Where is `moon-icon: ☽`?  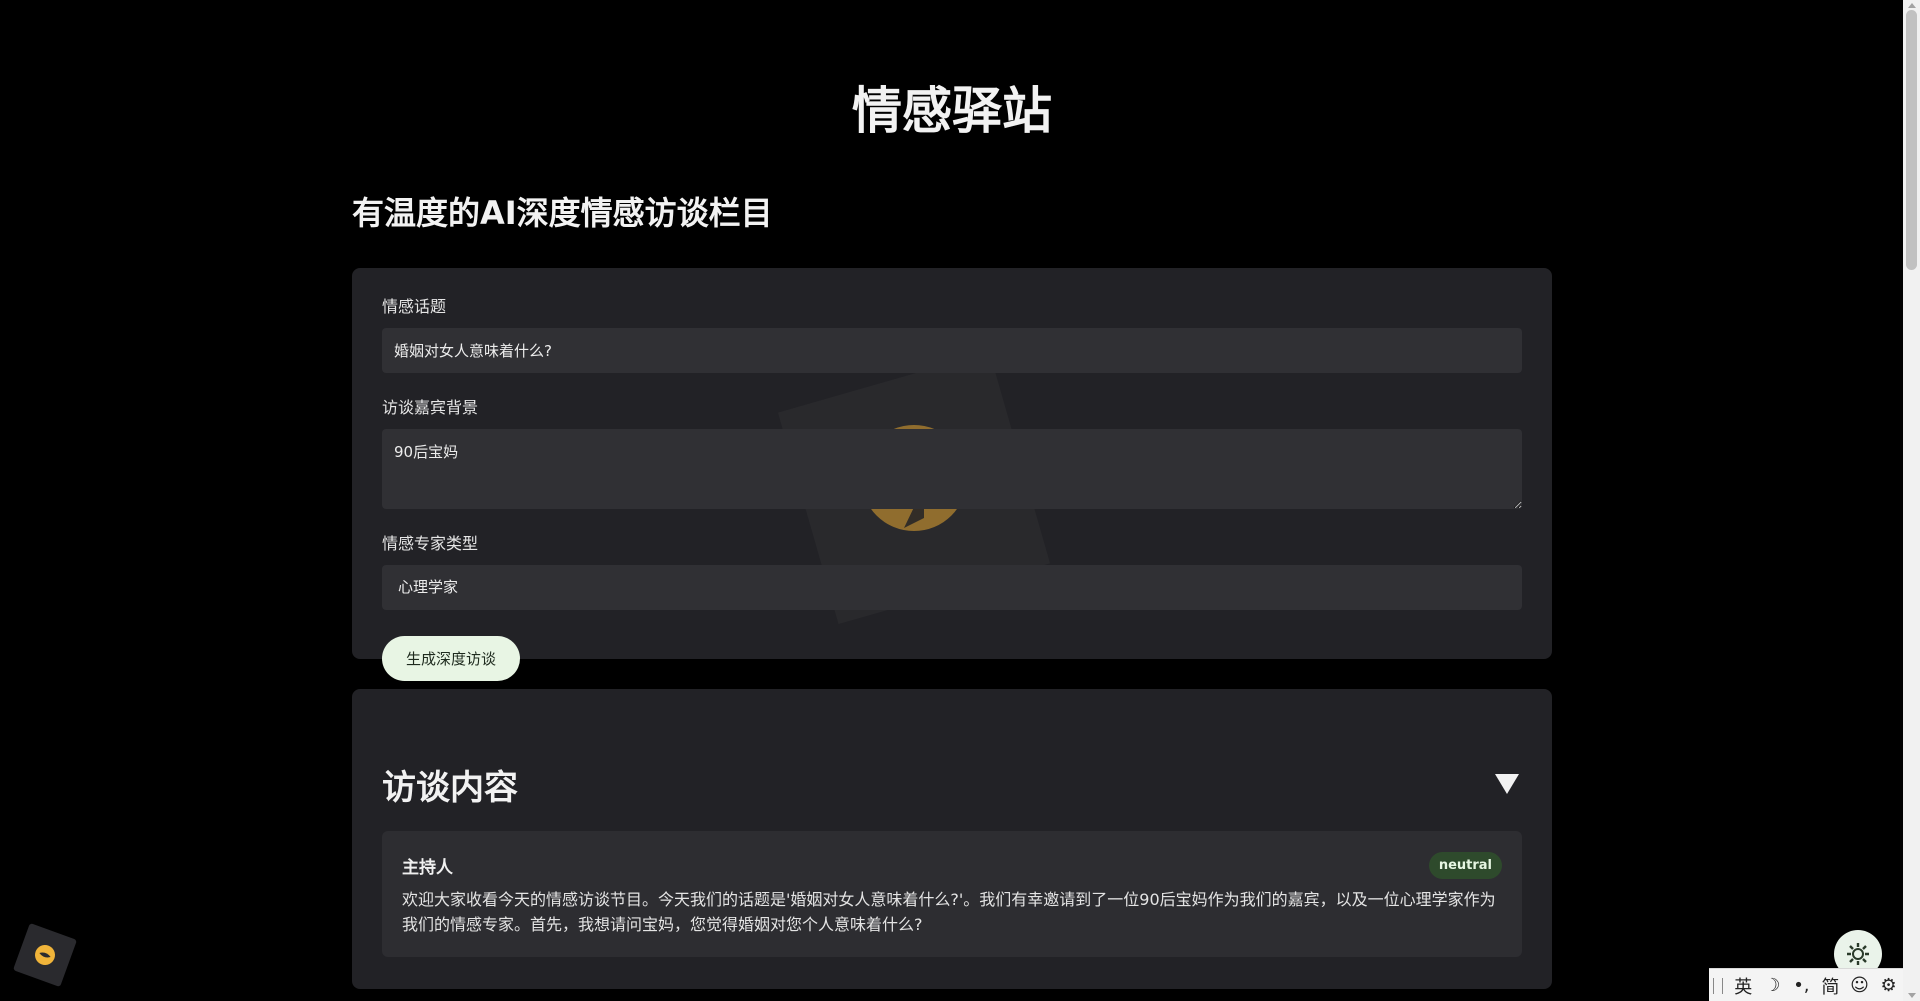 moon-icon: ☽ is located at coordinates (1772, 986).